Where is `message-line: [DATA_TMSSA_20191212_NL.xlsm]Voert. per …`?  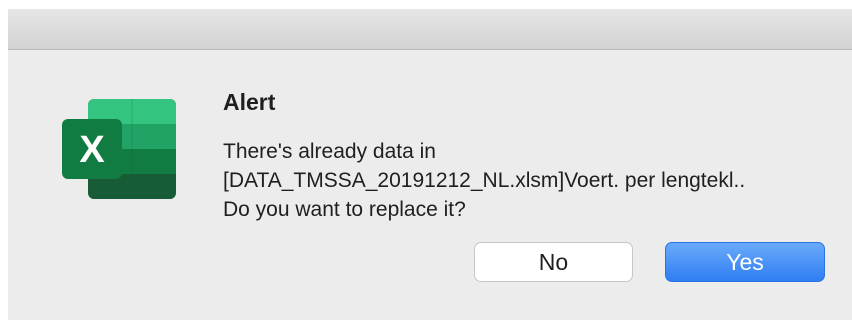
message-line: [DATA_TMSSA_20191212_NL.xlsm]Voert. per … is located at coordinates (484, 180).